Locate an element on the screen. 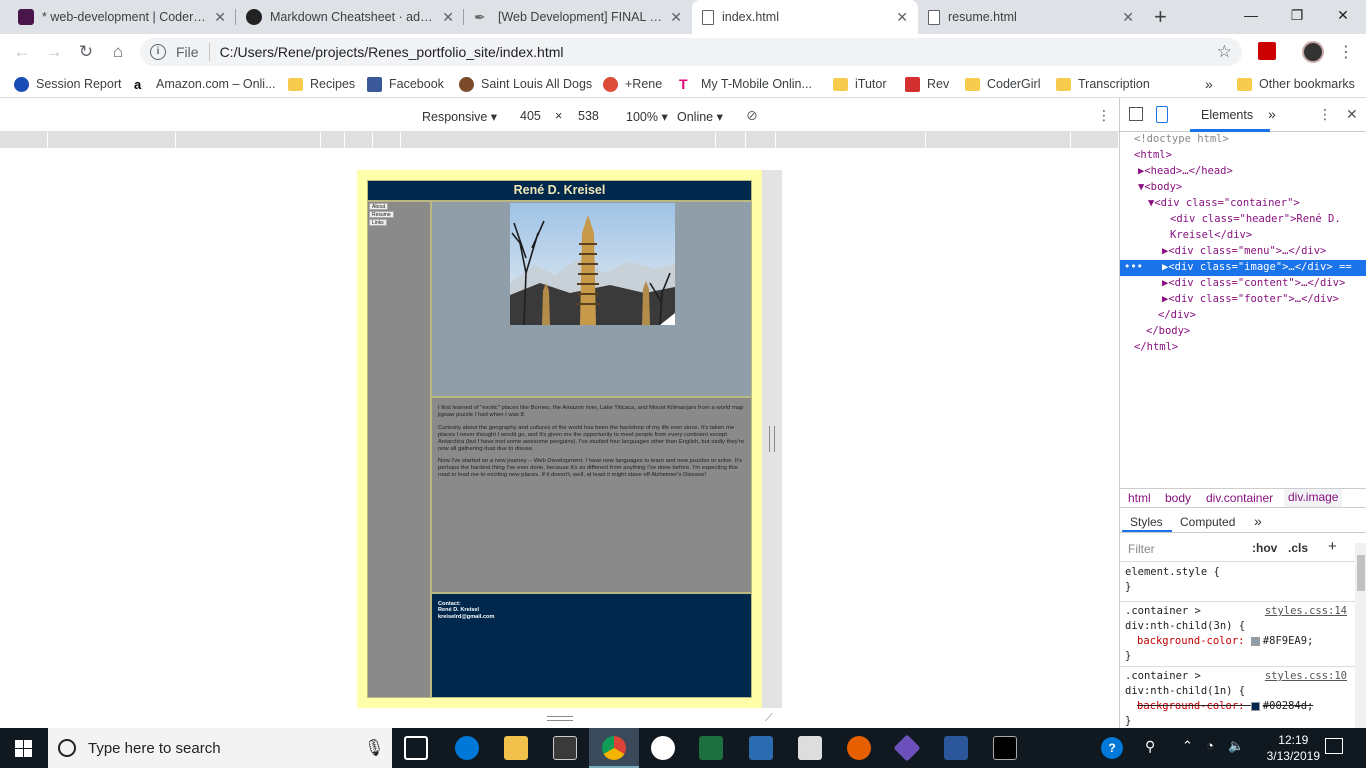 This screenshot has width=1366, height=768. git-icon is located at coordinates (907, 748).